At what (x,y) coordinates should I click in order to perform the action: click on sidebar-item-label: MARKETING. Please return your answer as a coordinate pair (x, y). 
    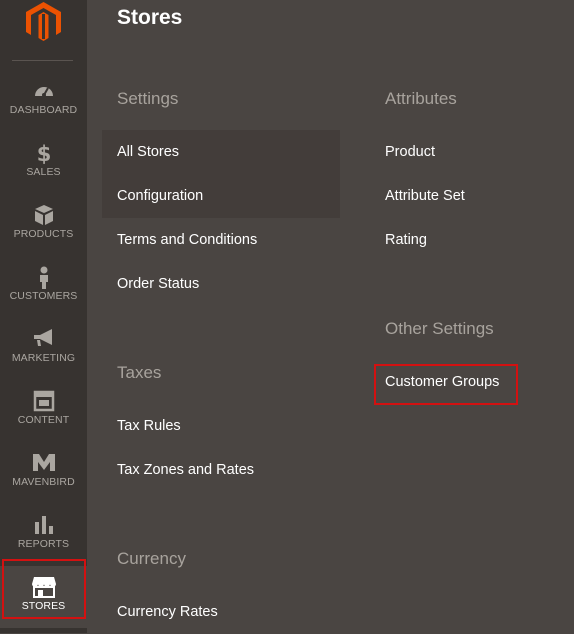
    Looking at the image, I should click on (43, 358).